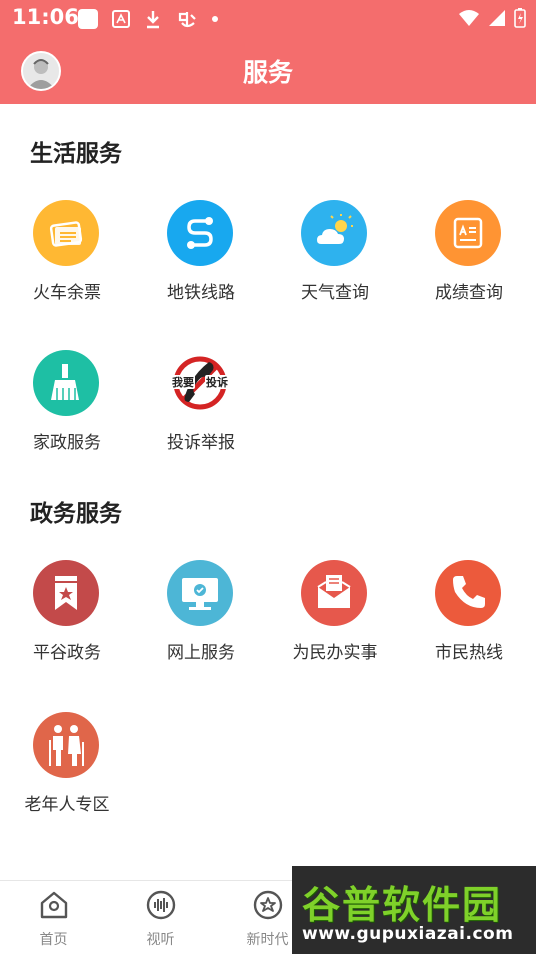 This screenshot has height=954, width=536. I want to click on status-time: 11:06, so click(45, 17).